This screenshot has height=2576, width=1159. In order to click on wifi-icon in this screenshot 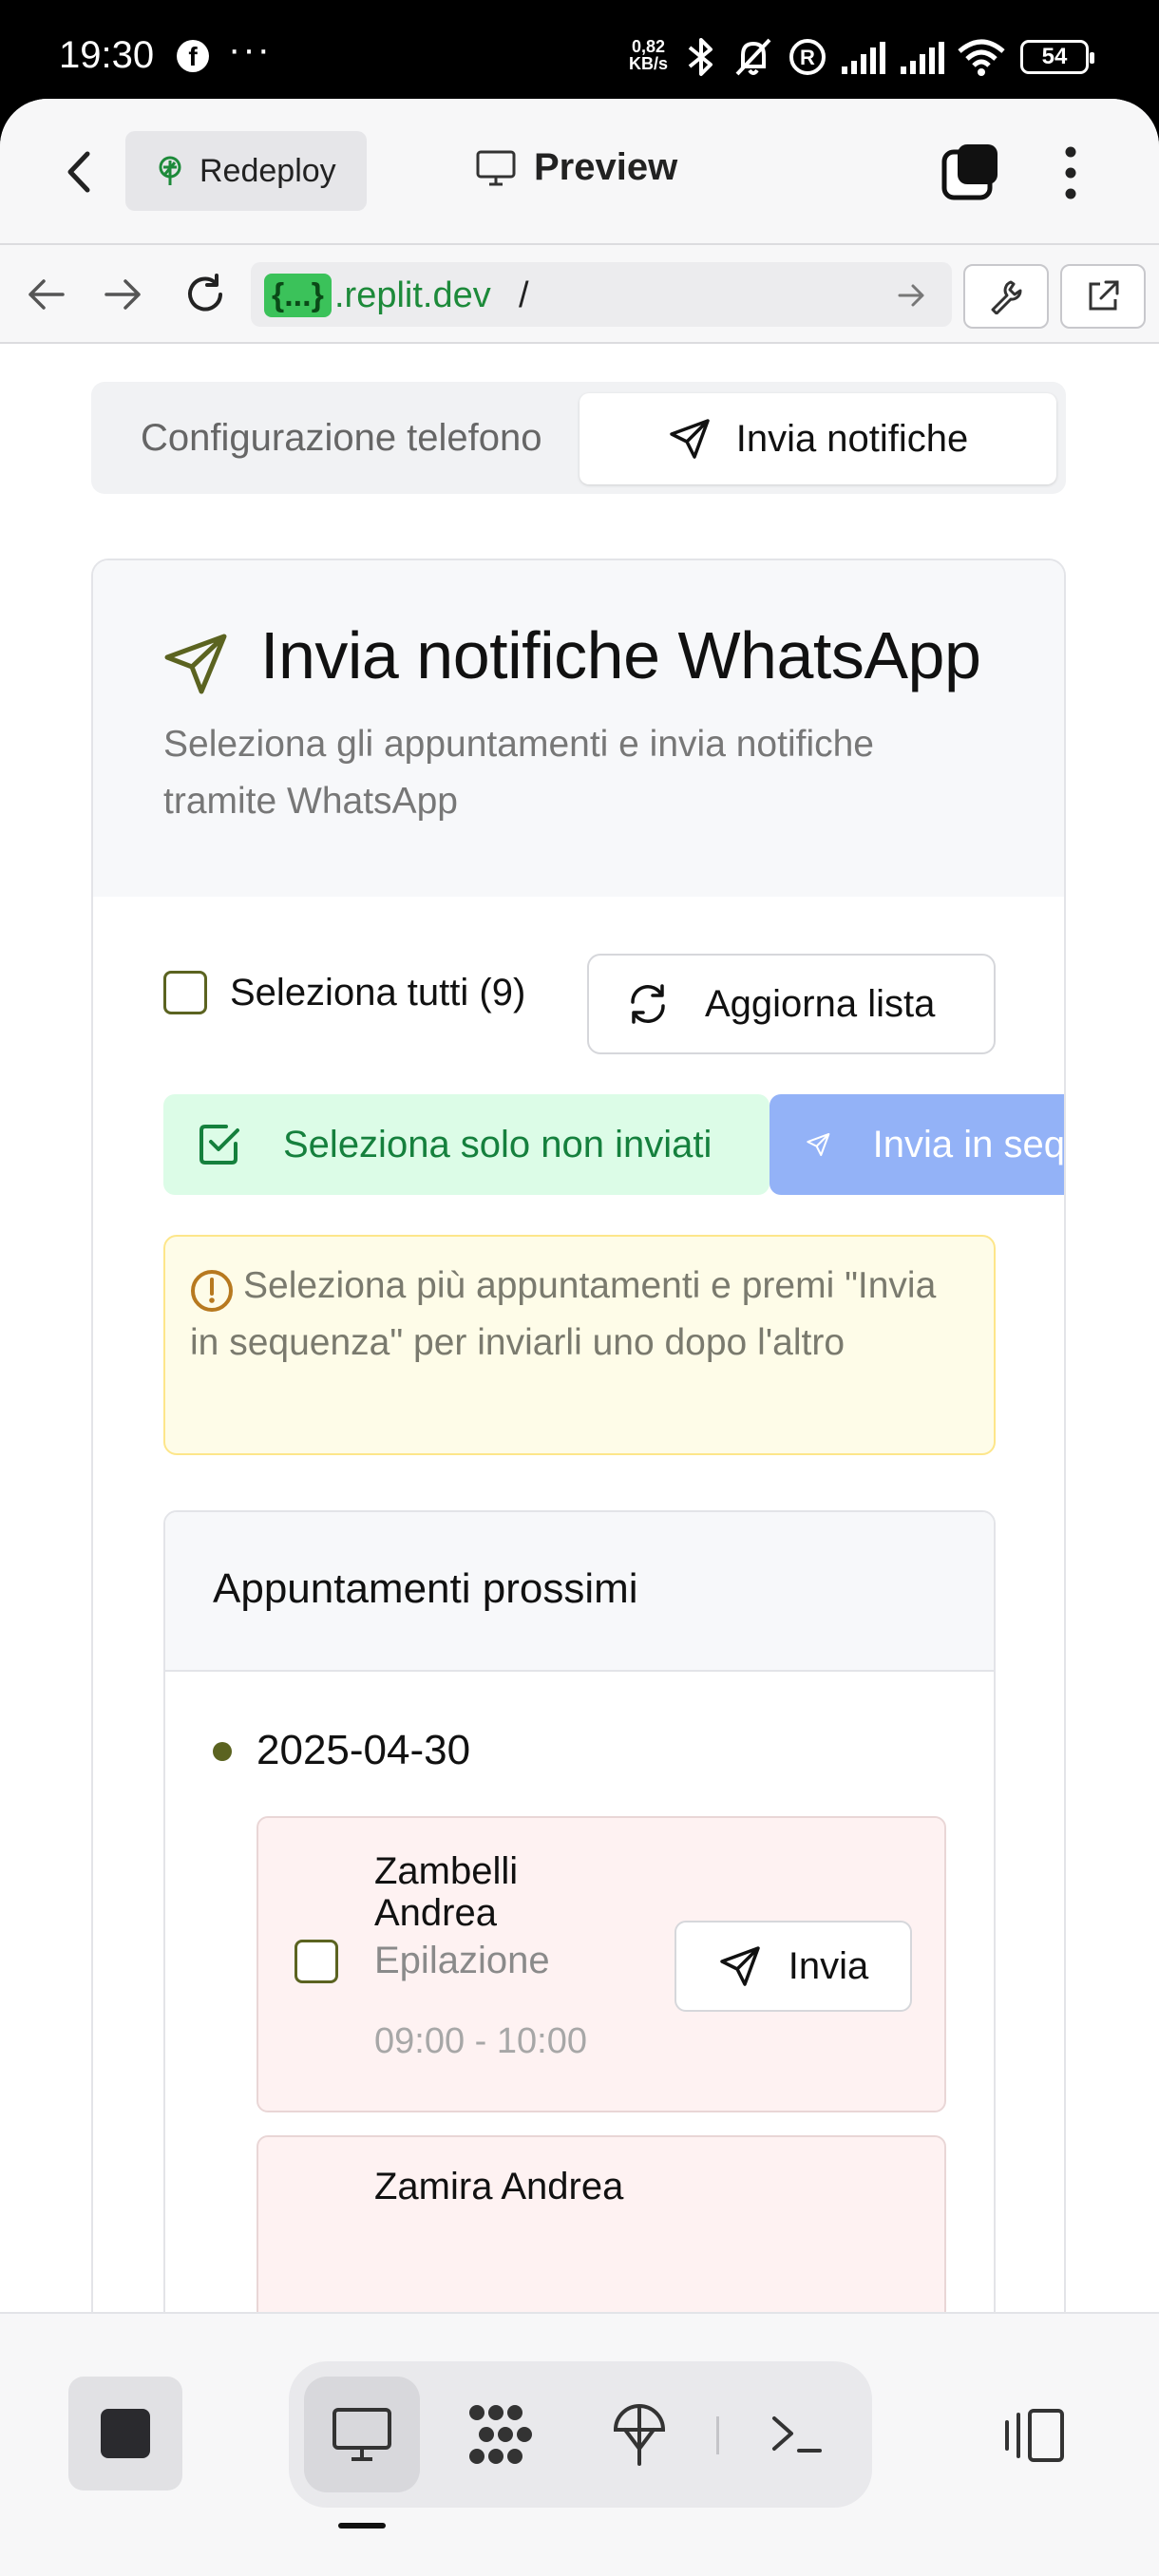, I will do `click(981, 57)`.